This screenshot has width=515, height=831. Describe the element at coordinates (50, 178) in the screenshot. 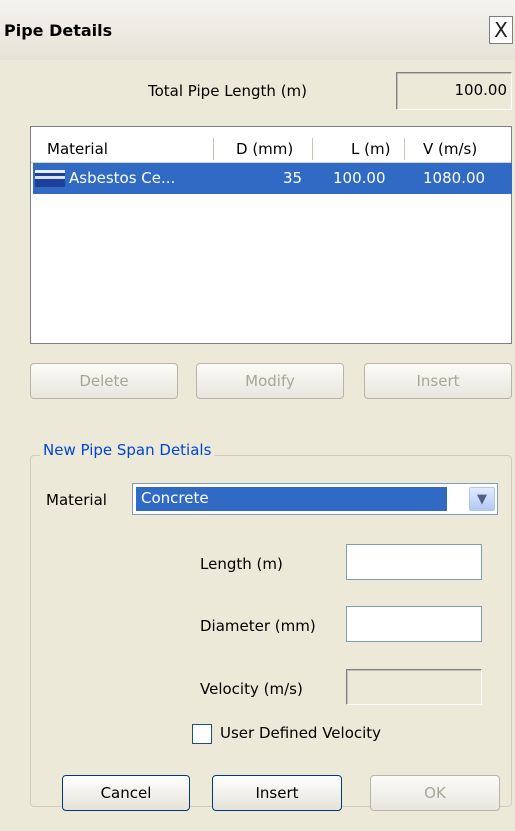

I see `pipe-row-icon` at that location.